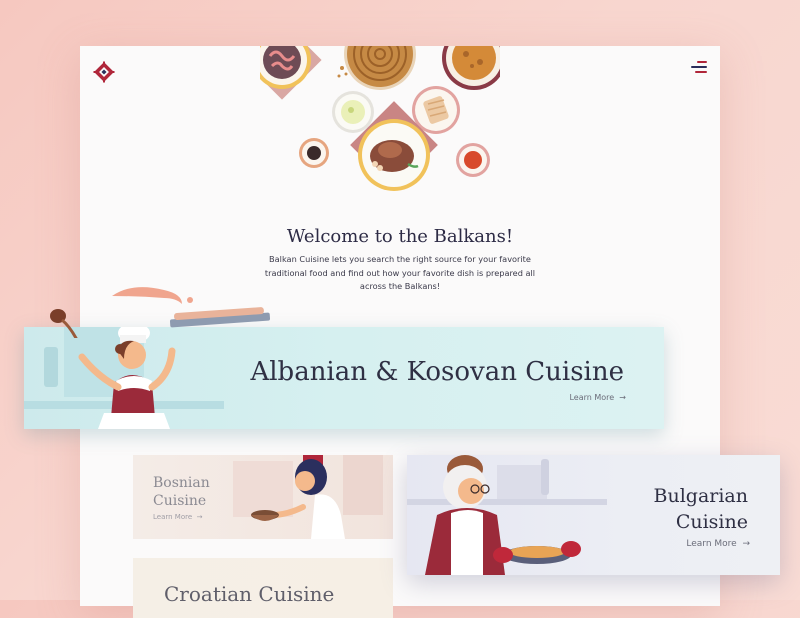 This screenshot has height=618, width=800. What do you see at coordinates (701, 509) in the screenshot?
I see `bulgarian-cuisine-title: Bulgarian Cuisine` at bounding box center [701, 509].